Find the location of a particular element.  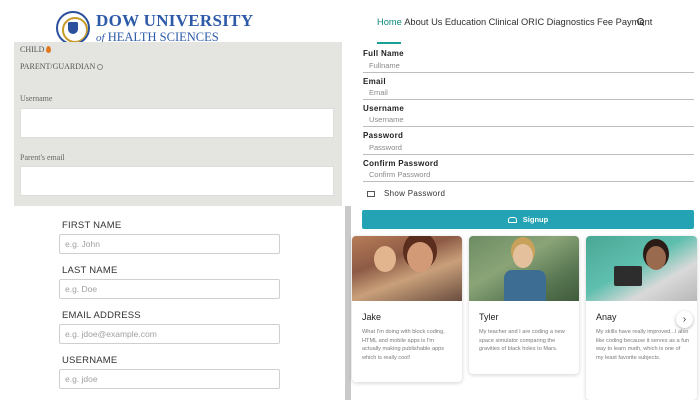

testimonial-name: Tyler is located at coordinates (489, 317).